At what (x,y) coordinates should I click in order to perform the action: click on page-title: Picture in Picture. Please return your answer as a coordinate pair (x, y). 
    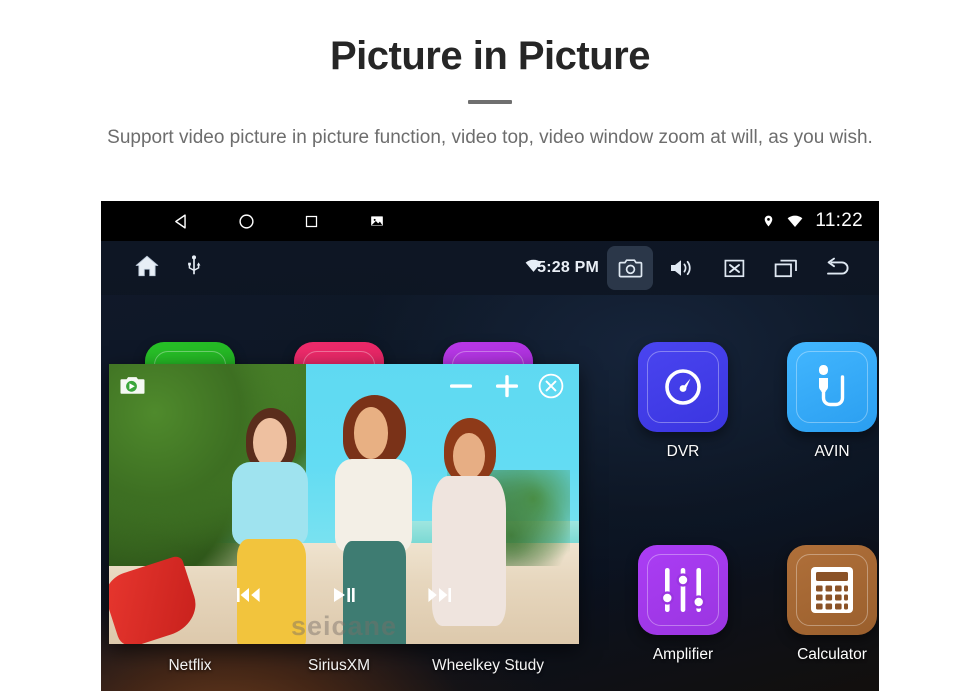
    Looking at the image, I should click on (490, 56).